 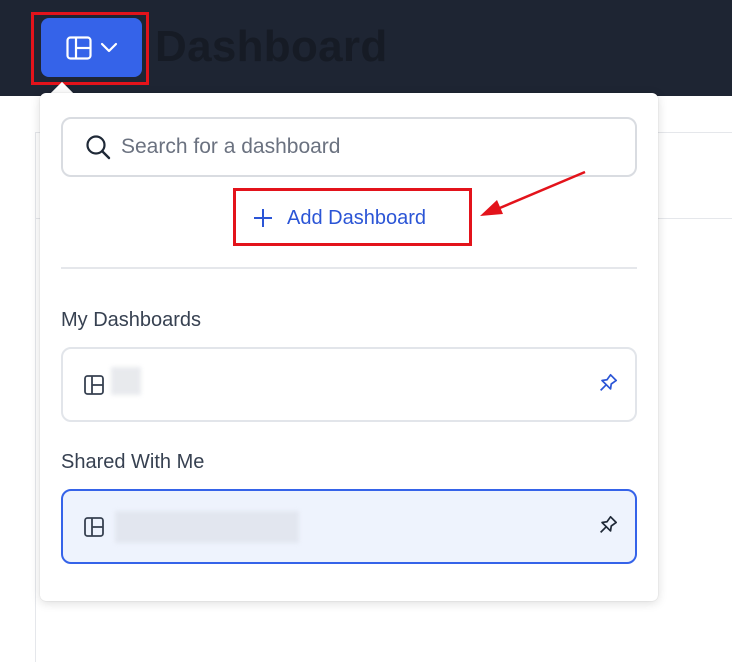 What do you see at coordinates (231, 146) in the screenshot?
I see `search-placeholder: Search for a dashboard` at bounding box center [231, 146].